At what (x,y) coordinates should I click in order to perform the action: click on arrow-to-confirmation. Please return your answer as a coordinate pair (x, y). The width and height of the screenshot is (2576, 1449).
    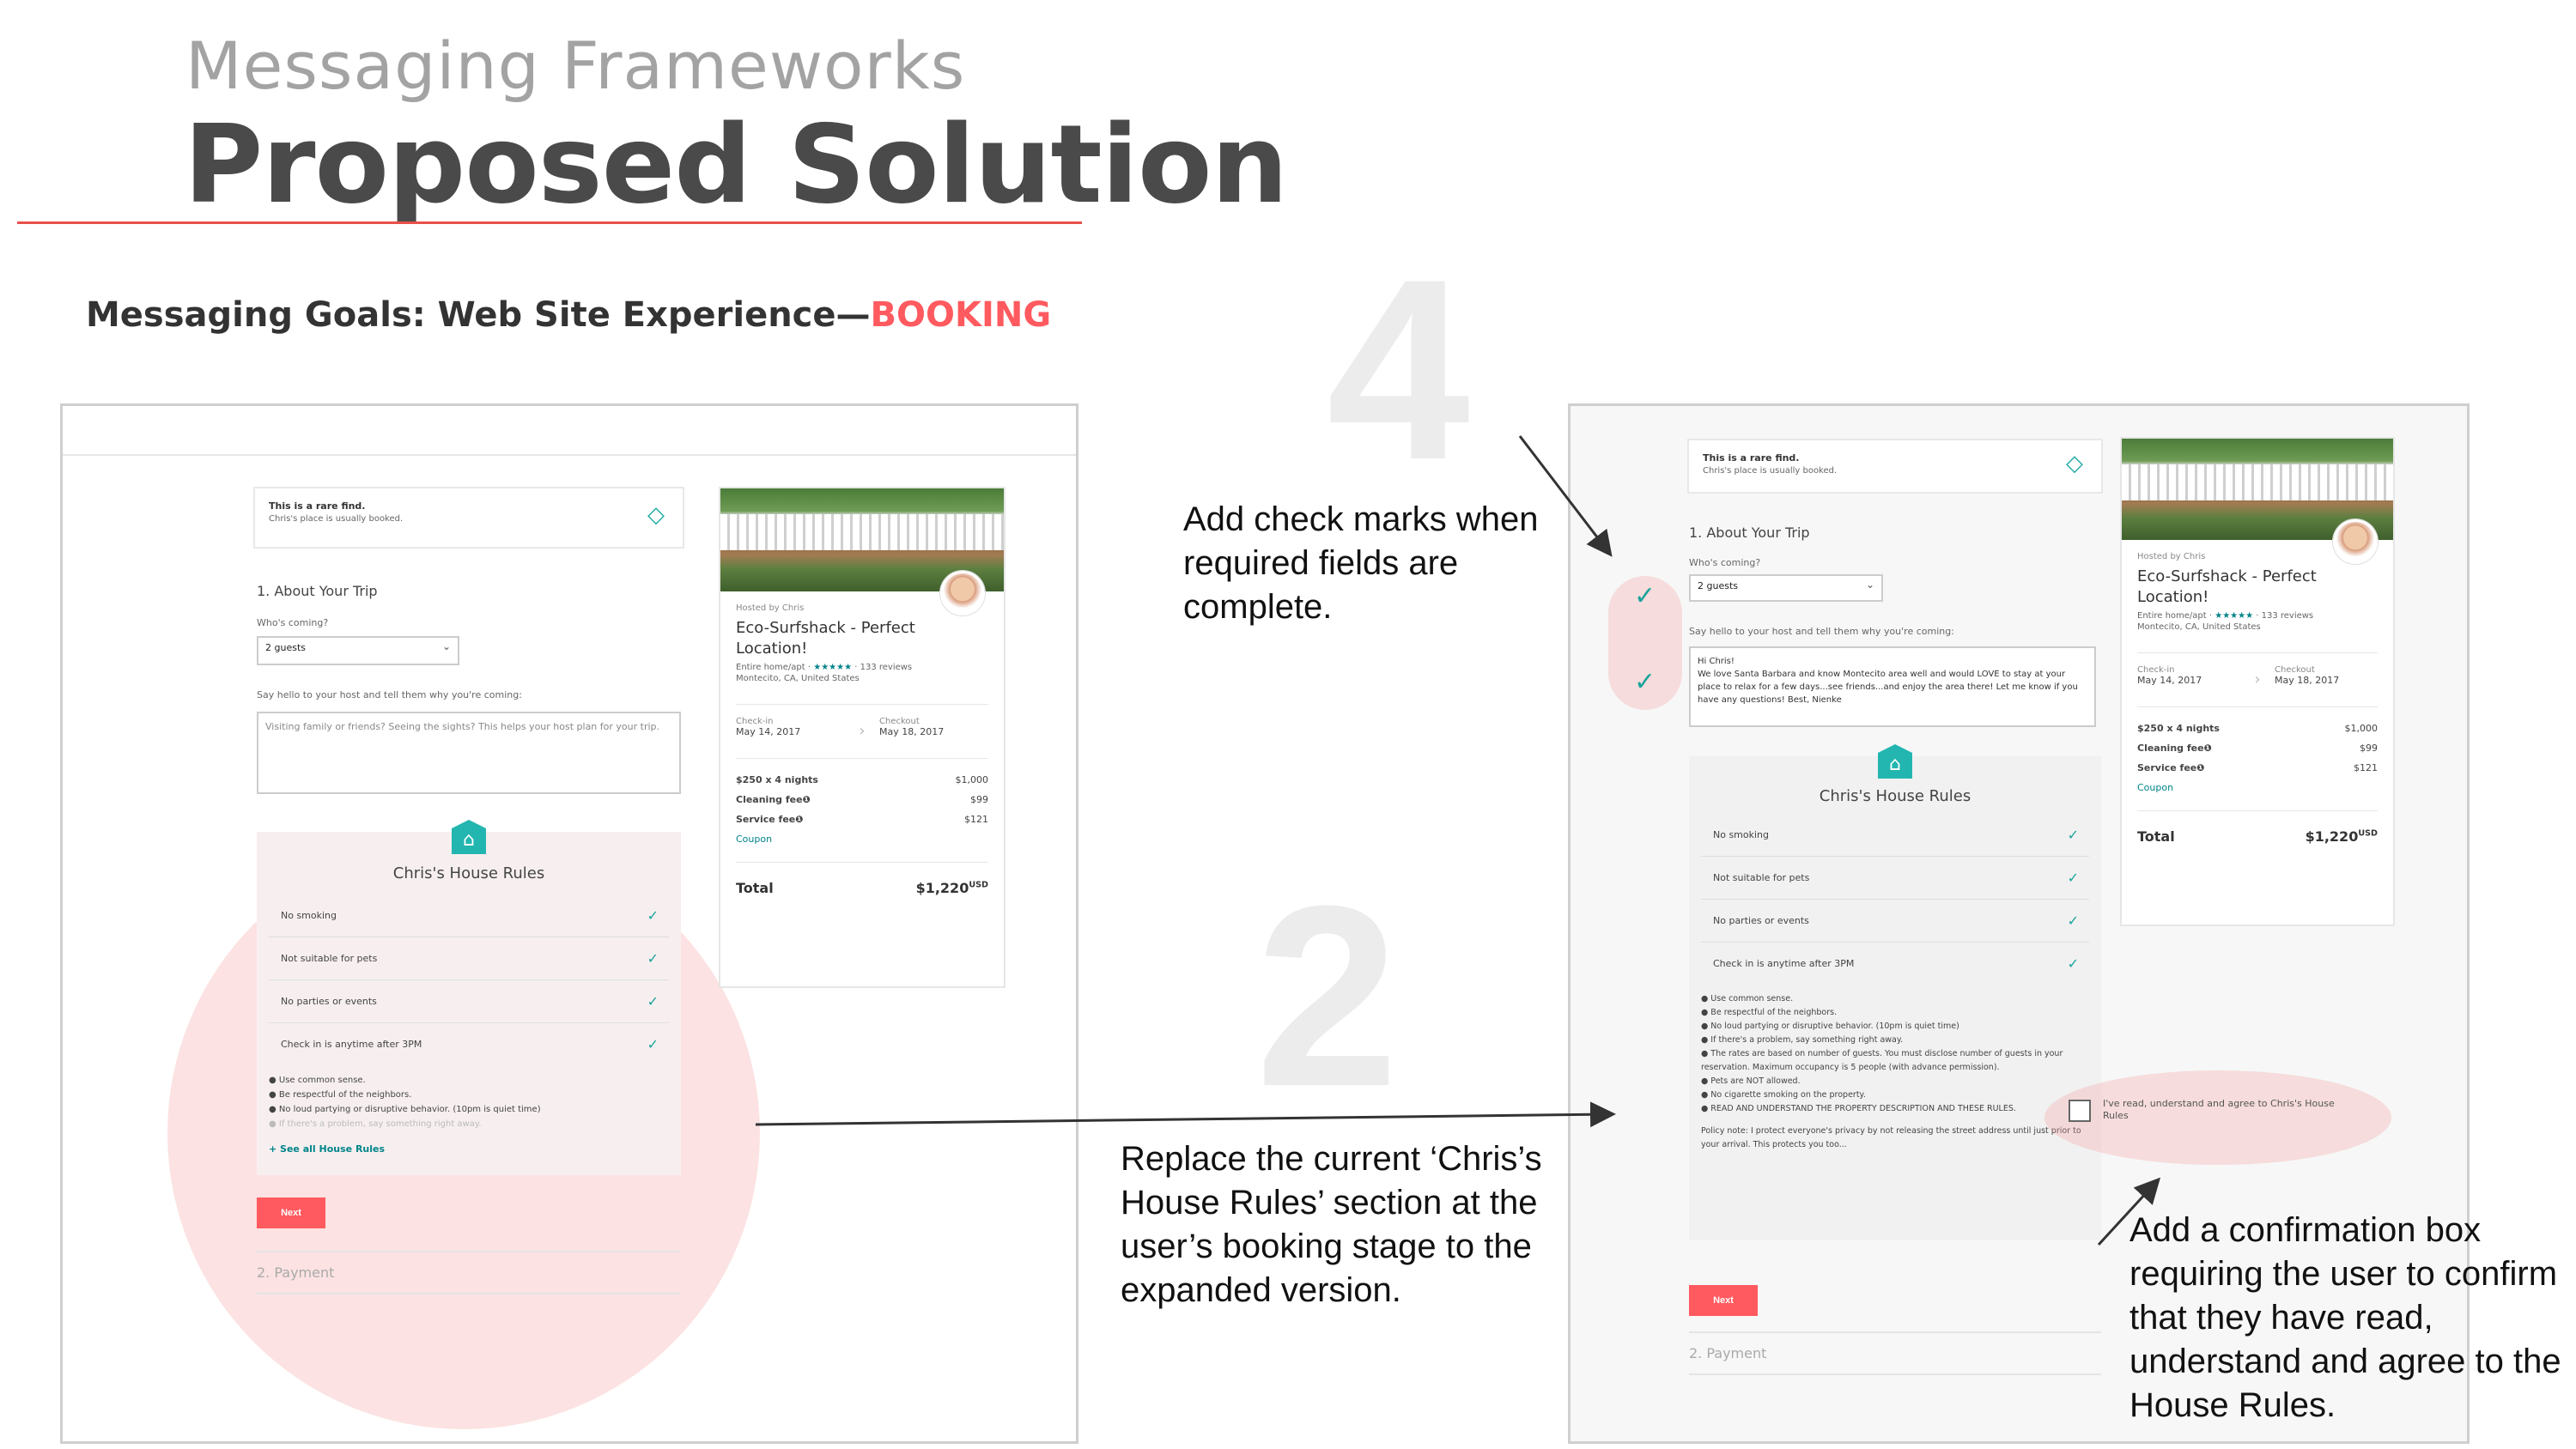
    Looking at the image, I should click on (2129, 1211).